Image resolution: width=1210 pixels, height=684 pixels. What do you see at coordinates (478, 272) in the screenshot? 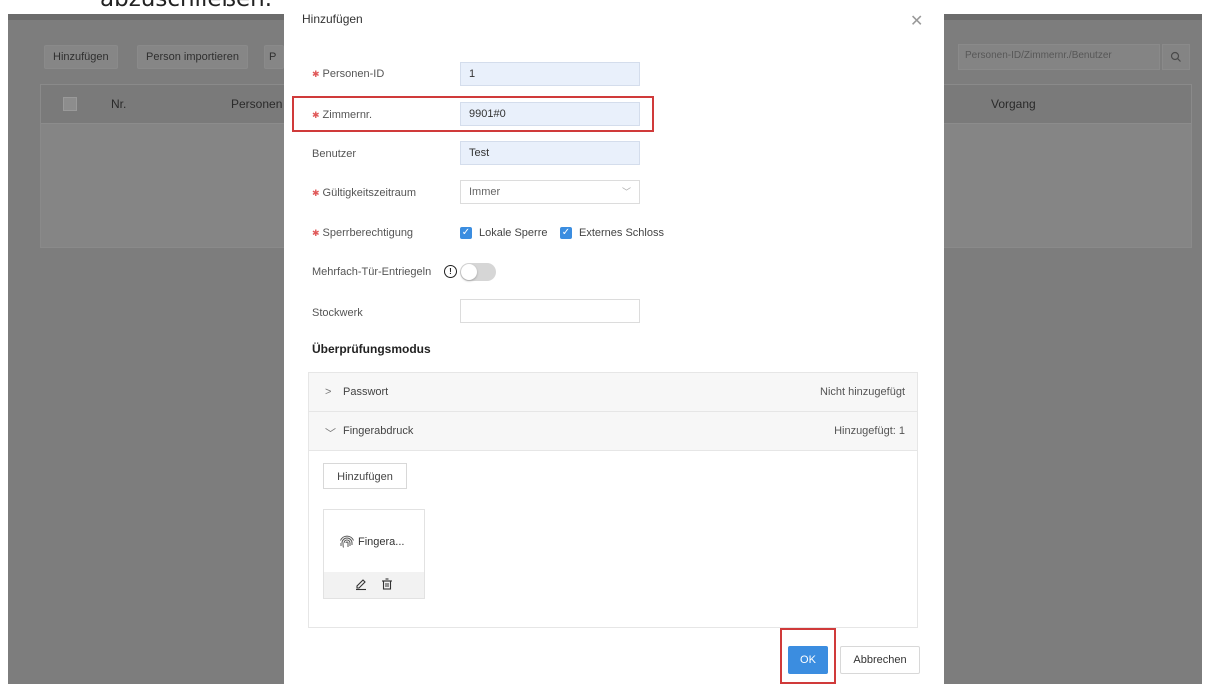
I see `multi-door-toggle` at bounding box center [478, 272].